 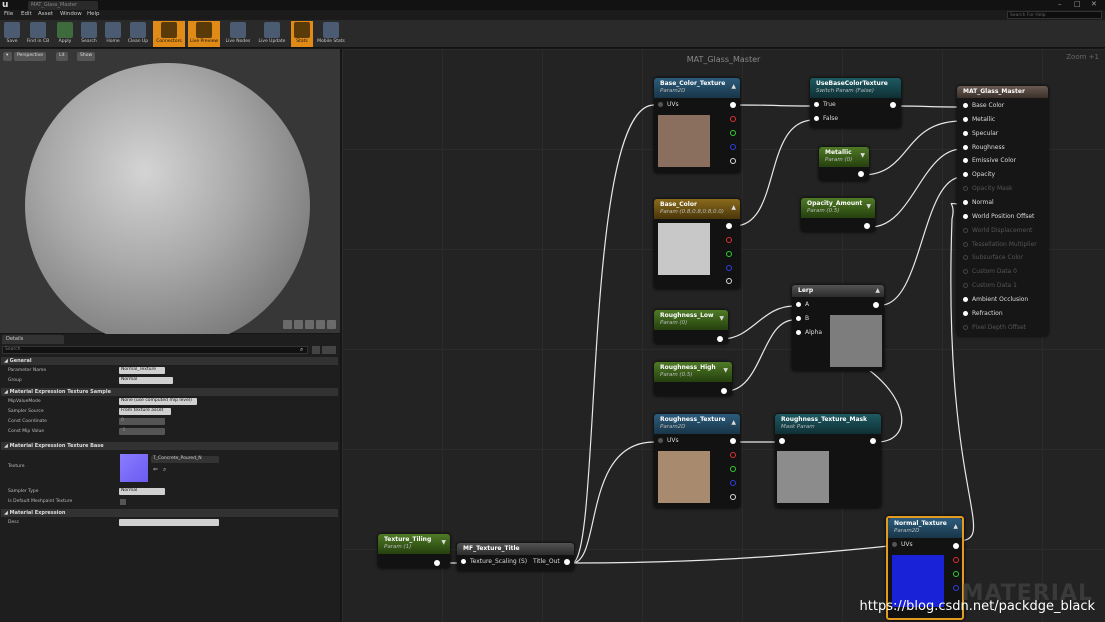 I want to click on node-roughness-texture-mask: Roughness_Texture_Mask Mask Param, so click(x=828, y=461).